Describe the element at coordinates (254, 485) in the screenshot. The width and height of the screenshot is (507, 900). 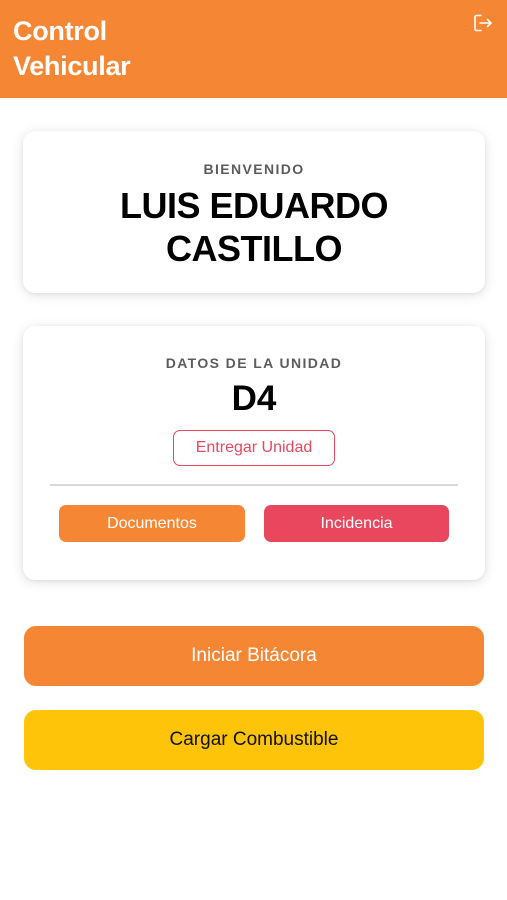
I see `divider` at that location.